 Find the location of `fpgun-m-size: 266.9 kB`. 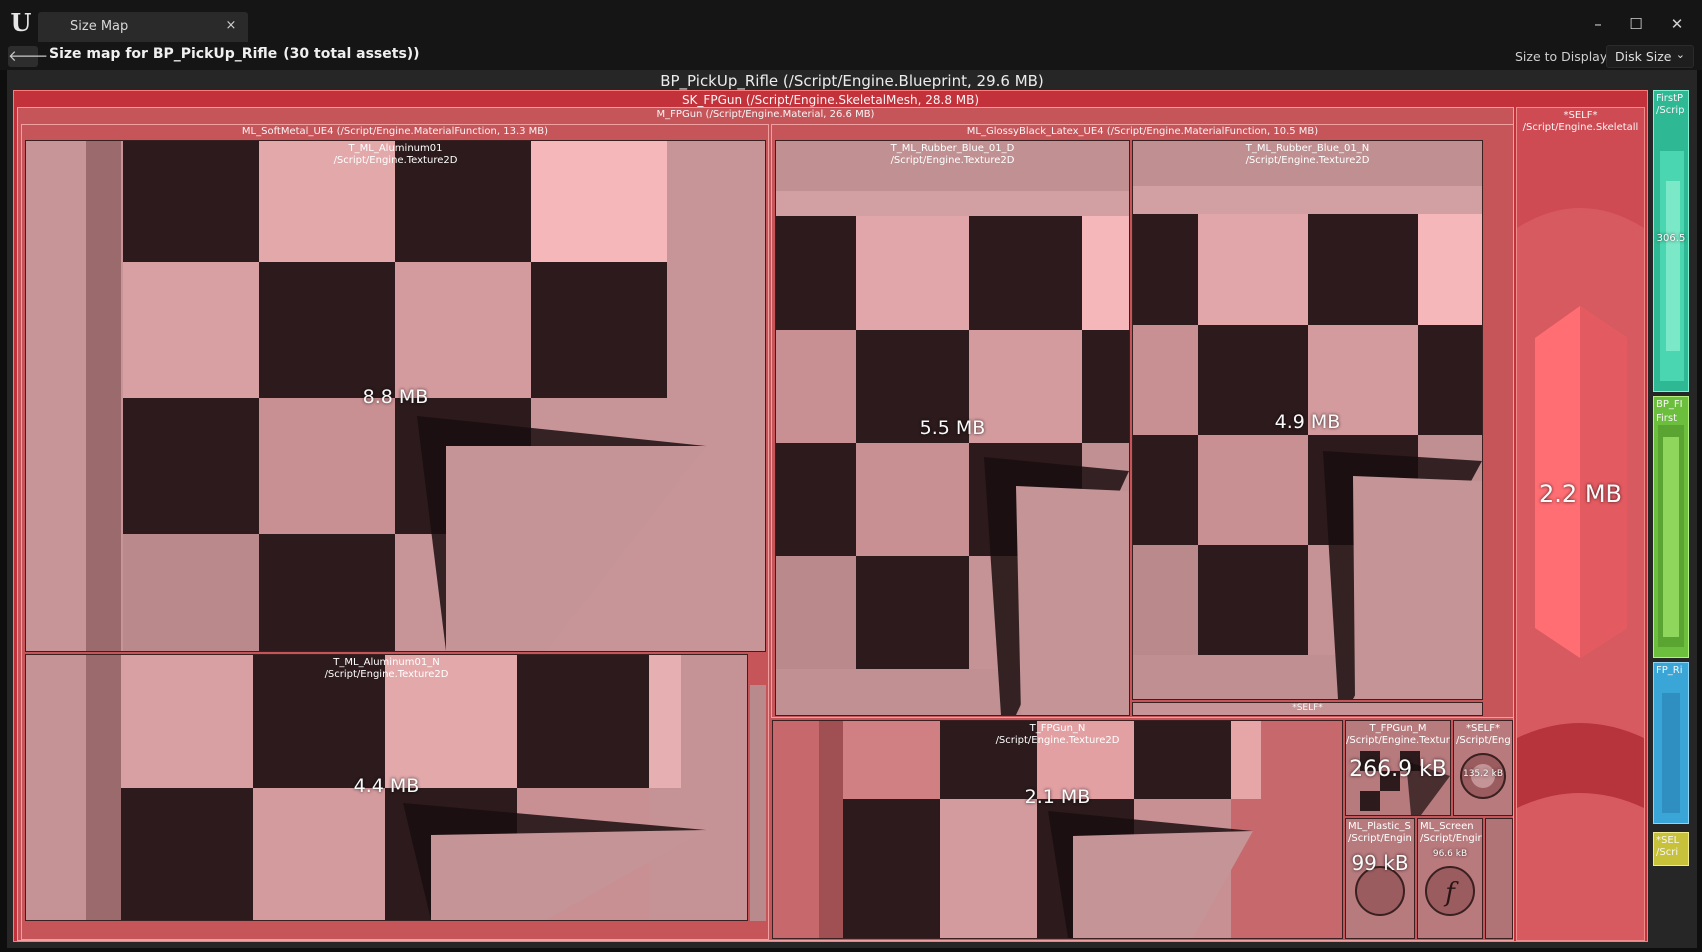

fpgun-m-size: 266.9 kB is located at coordinates (1398, 769).